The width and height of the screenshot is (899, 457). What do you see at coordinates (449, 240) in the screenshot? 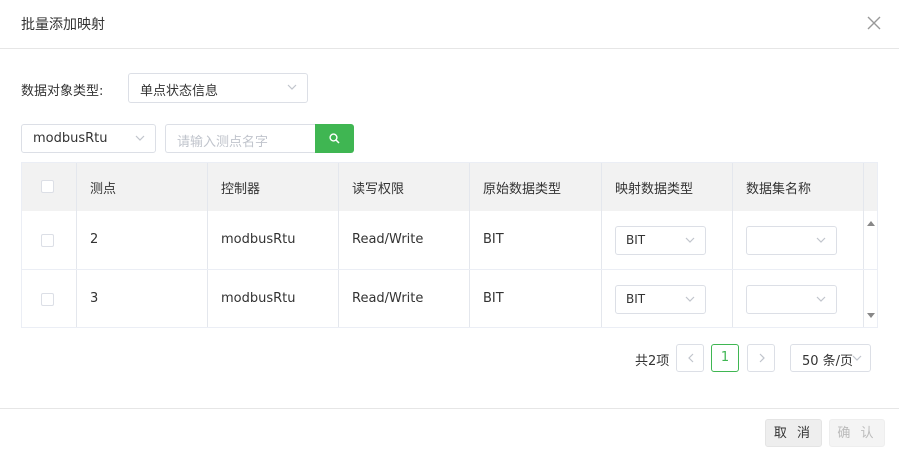
I see `table-row: 2 modbusRtu Read/Write BIT BIT` at bounding box center [449, 240].